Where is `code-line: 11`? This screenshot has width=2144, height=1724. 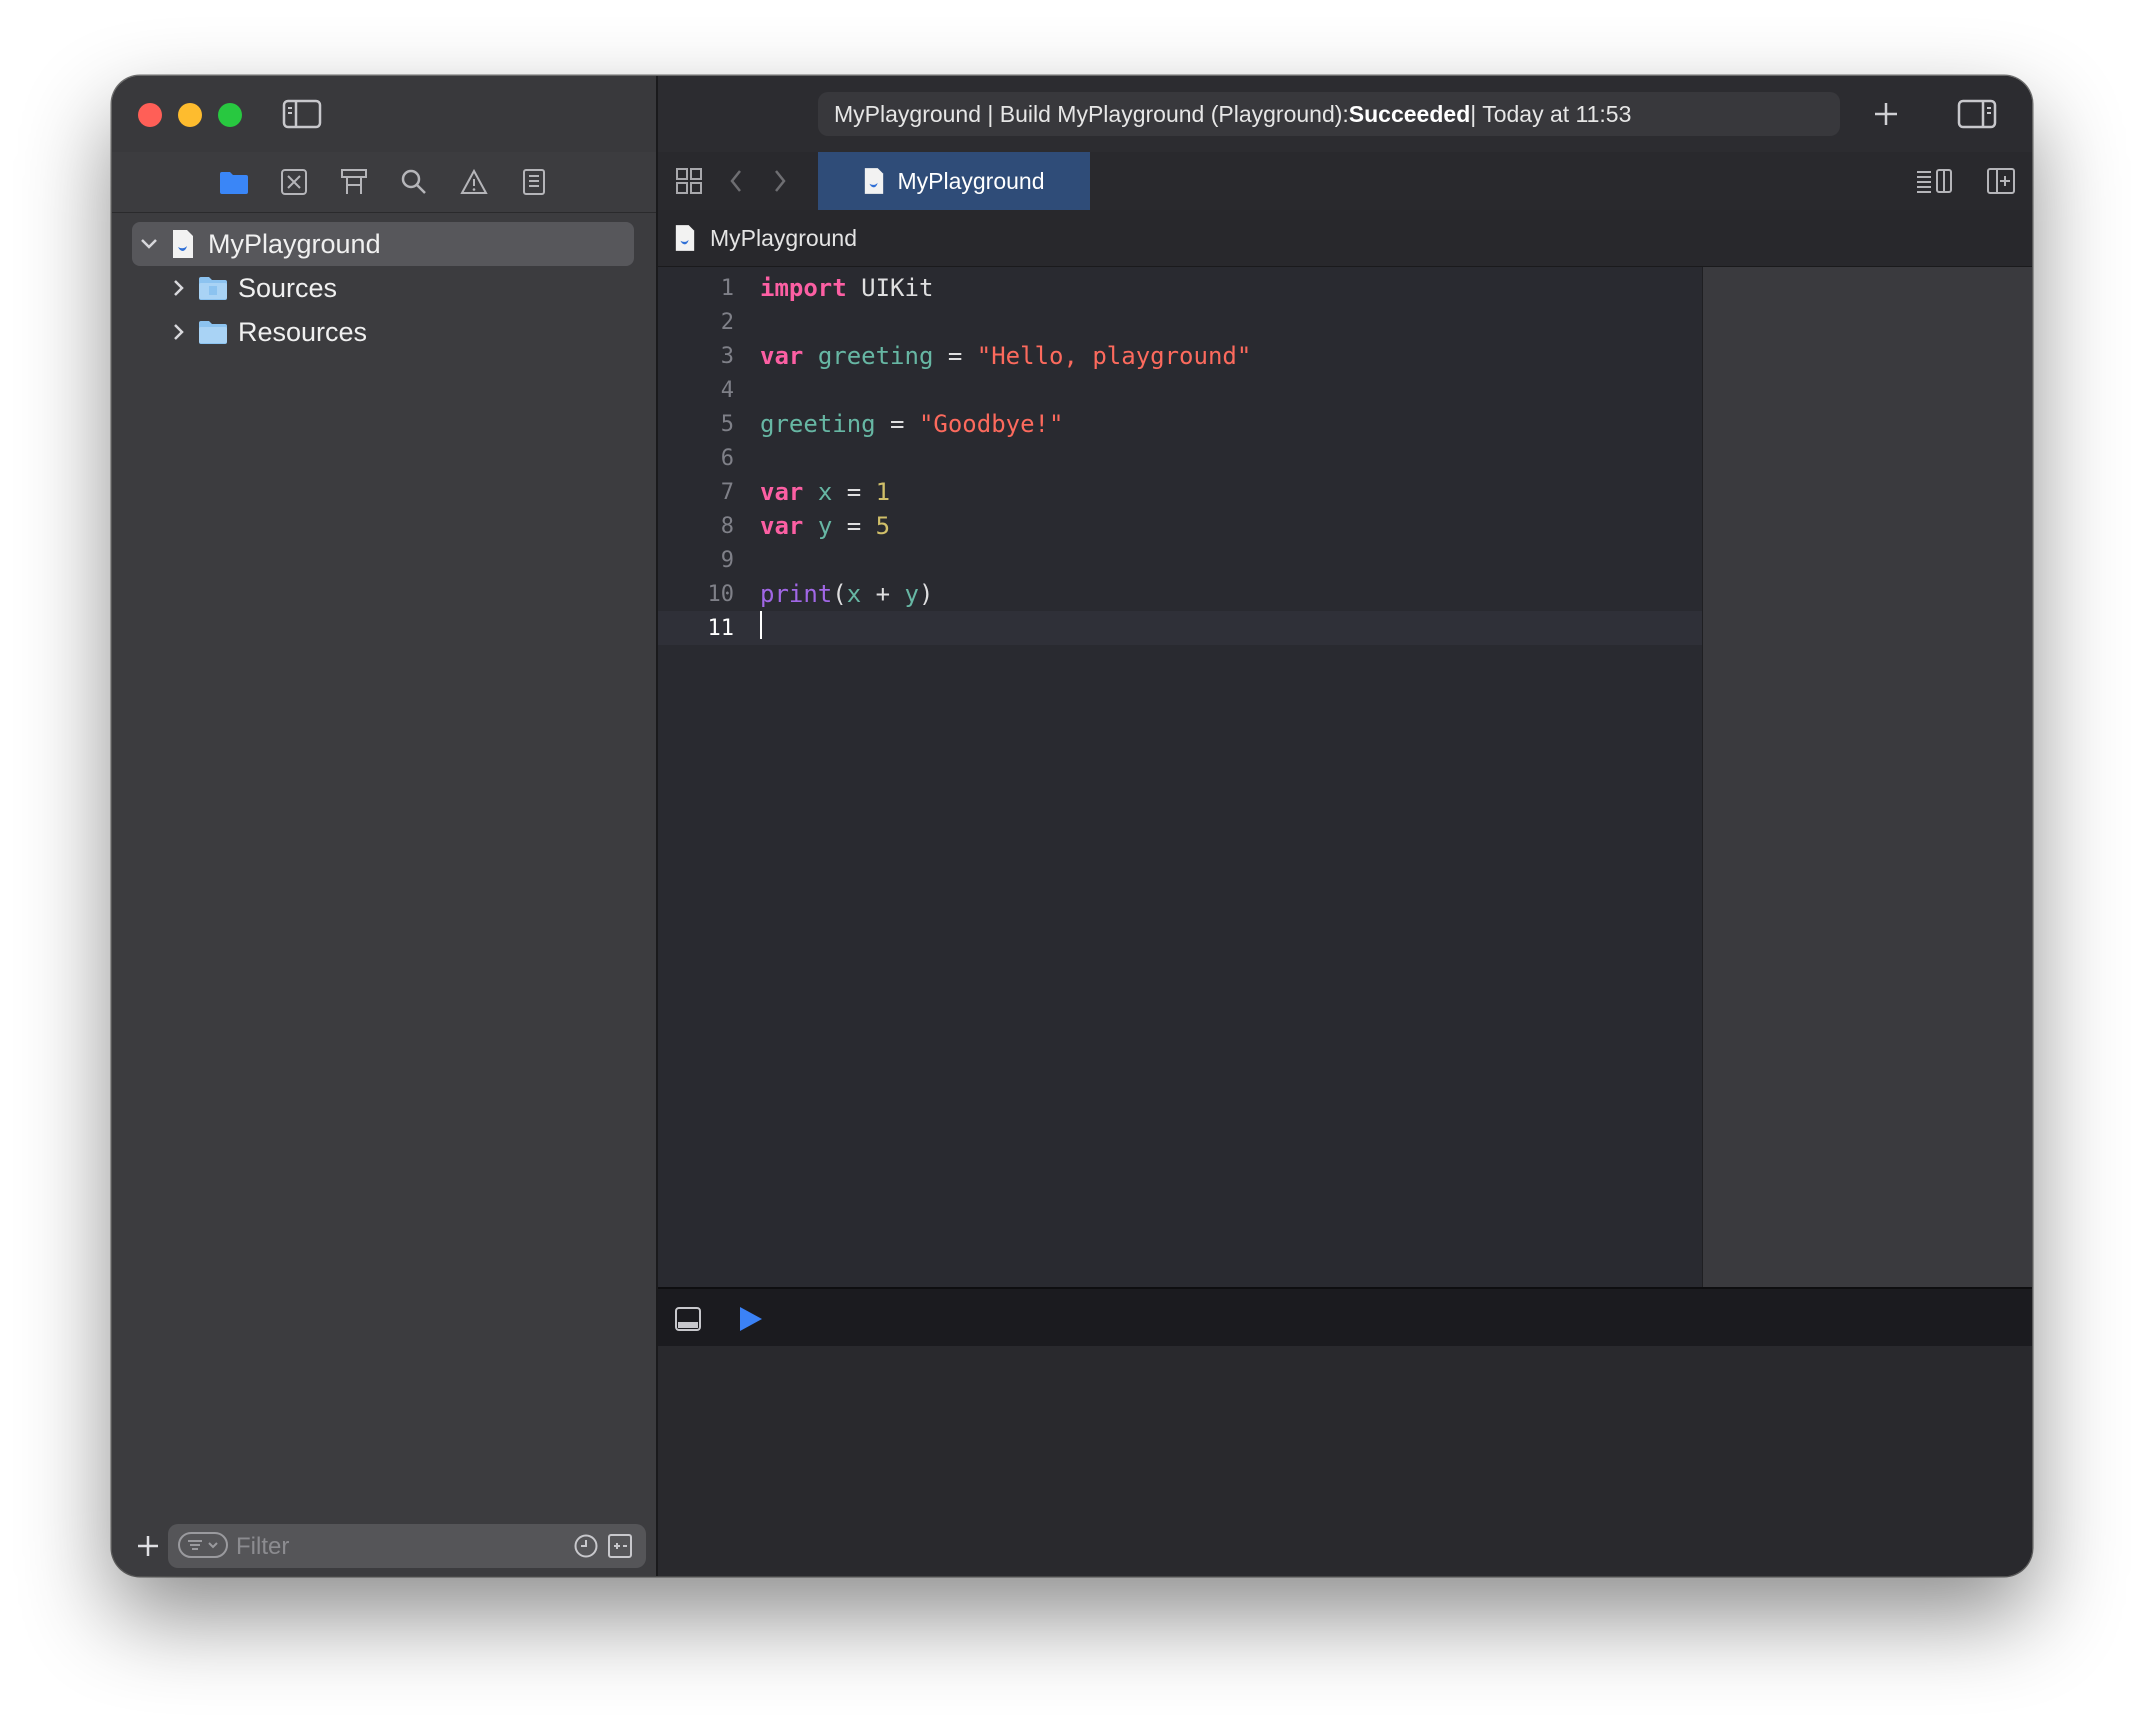
code-line: 11 is located at coordinates (1180, 628).